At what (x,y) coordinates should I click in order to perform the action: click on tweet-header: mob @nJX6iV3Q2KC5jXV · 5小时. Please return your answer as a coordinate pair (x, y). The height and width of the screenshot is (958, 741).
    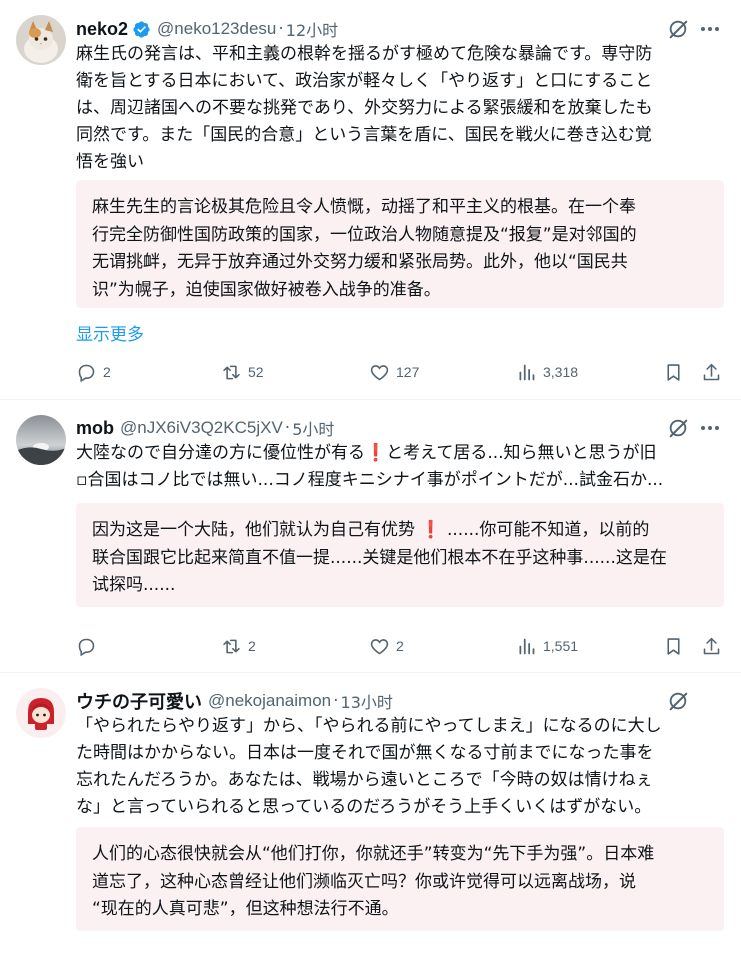
    Looking at the image, I should click on (205, 428).